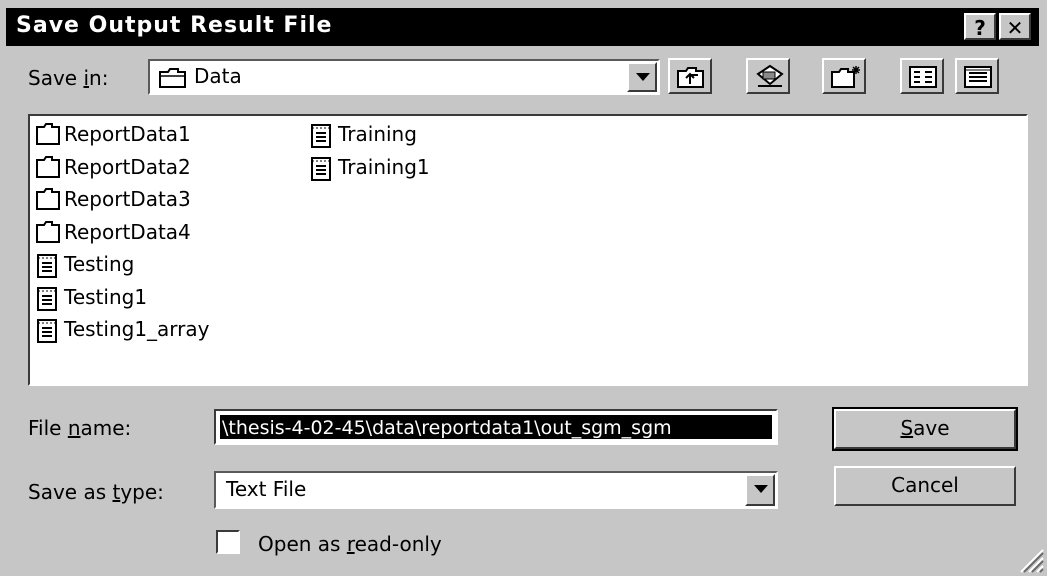 Image resolution: width=1047 pixels, height=576 pixels. I want to click on save-as-type-dropdown: Text File, so click(496, 490).